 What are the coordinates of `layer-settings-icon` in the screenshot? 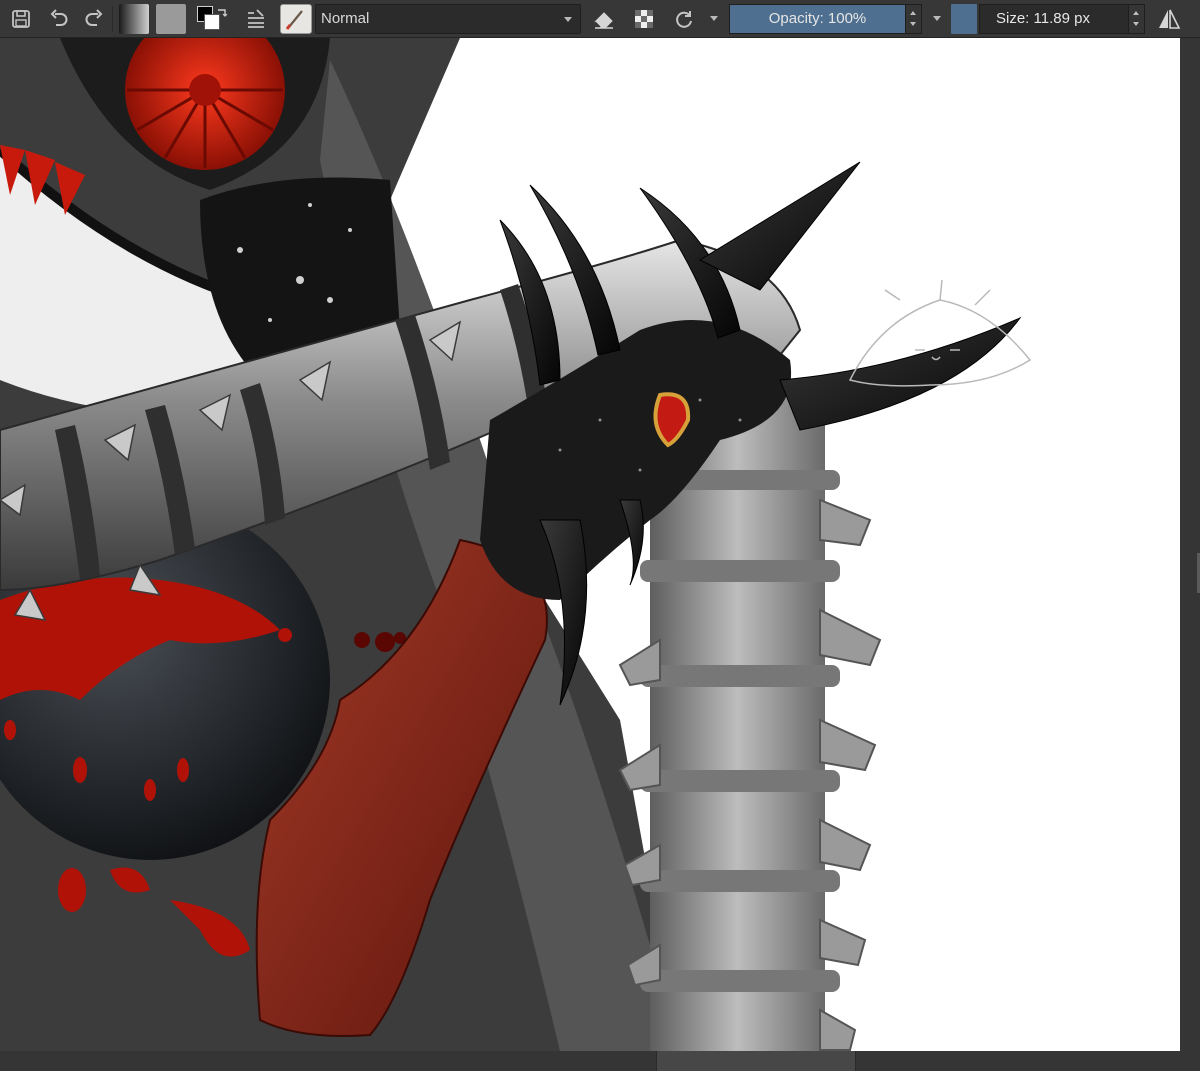 It's located at (256, 19).